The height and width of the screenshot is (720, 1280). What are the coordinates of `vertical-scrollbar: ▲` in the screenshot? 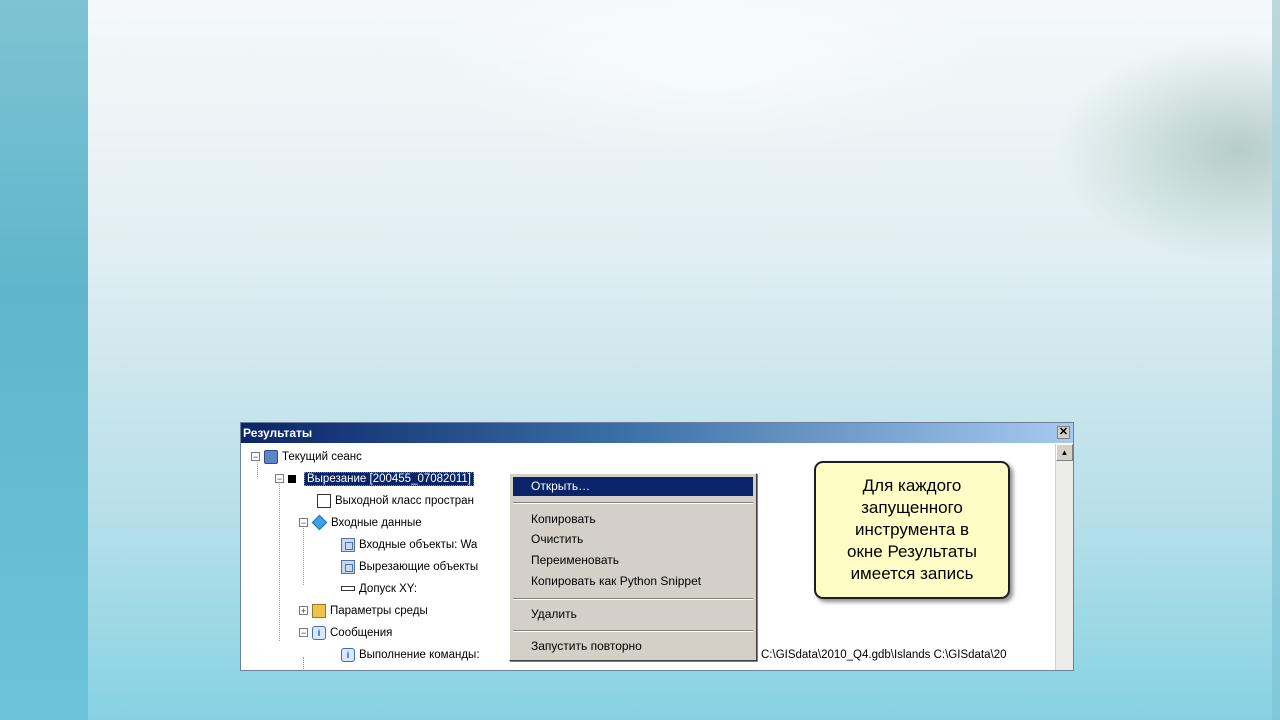 It's located at (1064, 557).